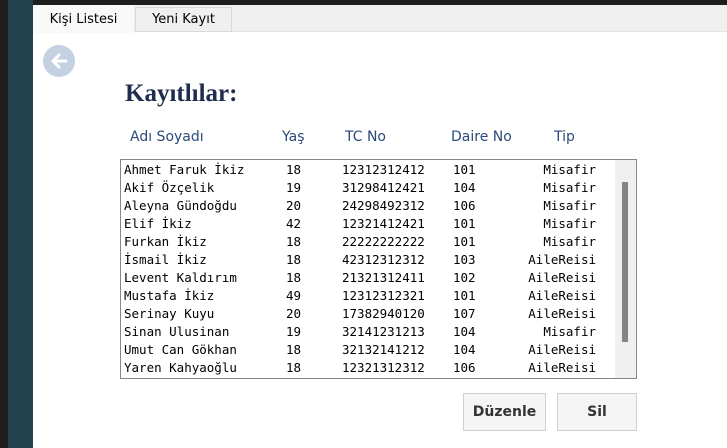 The width and height of the screenshot is (727, 448). Describe the element at coordinates (464, 313) in the screenshot. I see `apartment-cell: 107` at that location.